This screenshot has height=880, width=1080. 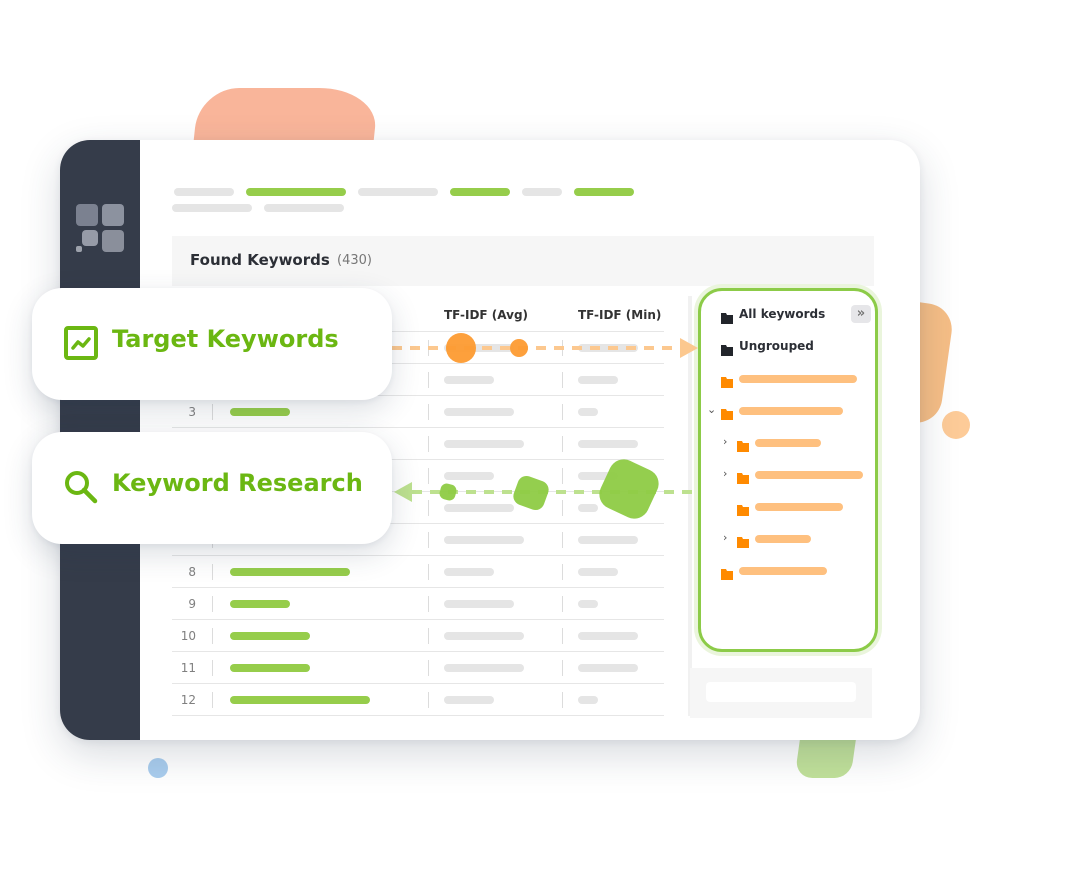 I want to click on keyword-research-label: Keyword Research, so click(x=237, y=483).